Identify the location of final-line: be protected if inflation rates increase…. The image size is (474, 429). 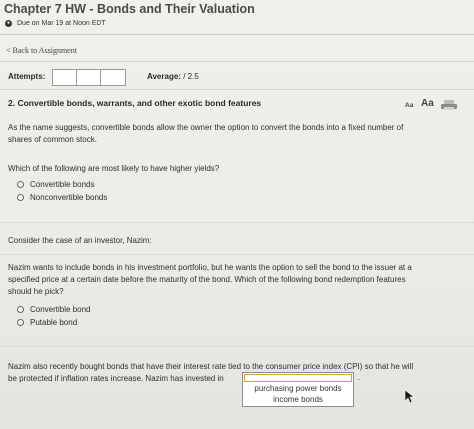
(116, 378).